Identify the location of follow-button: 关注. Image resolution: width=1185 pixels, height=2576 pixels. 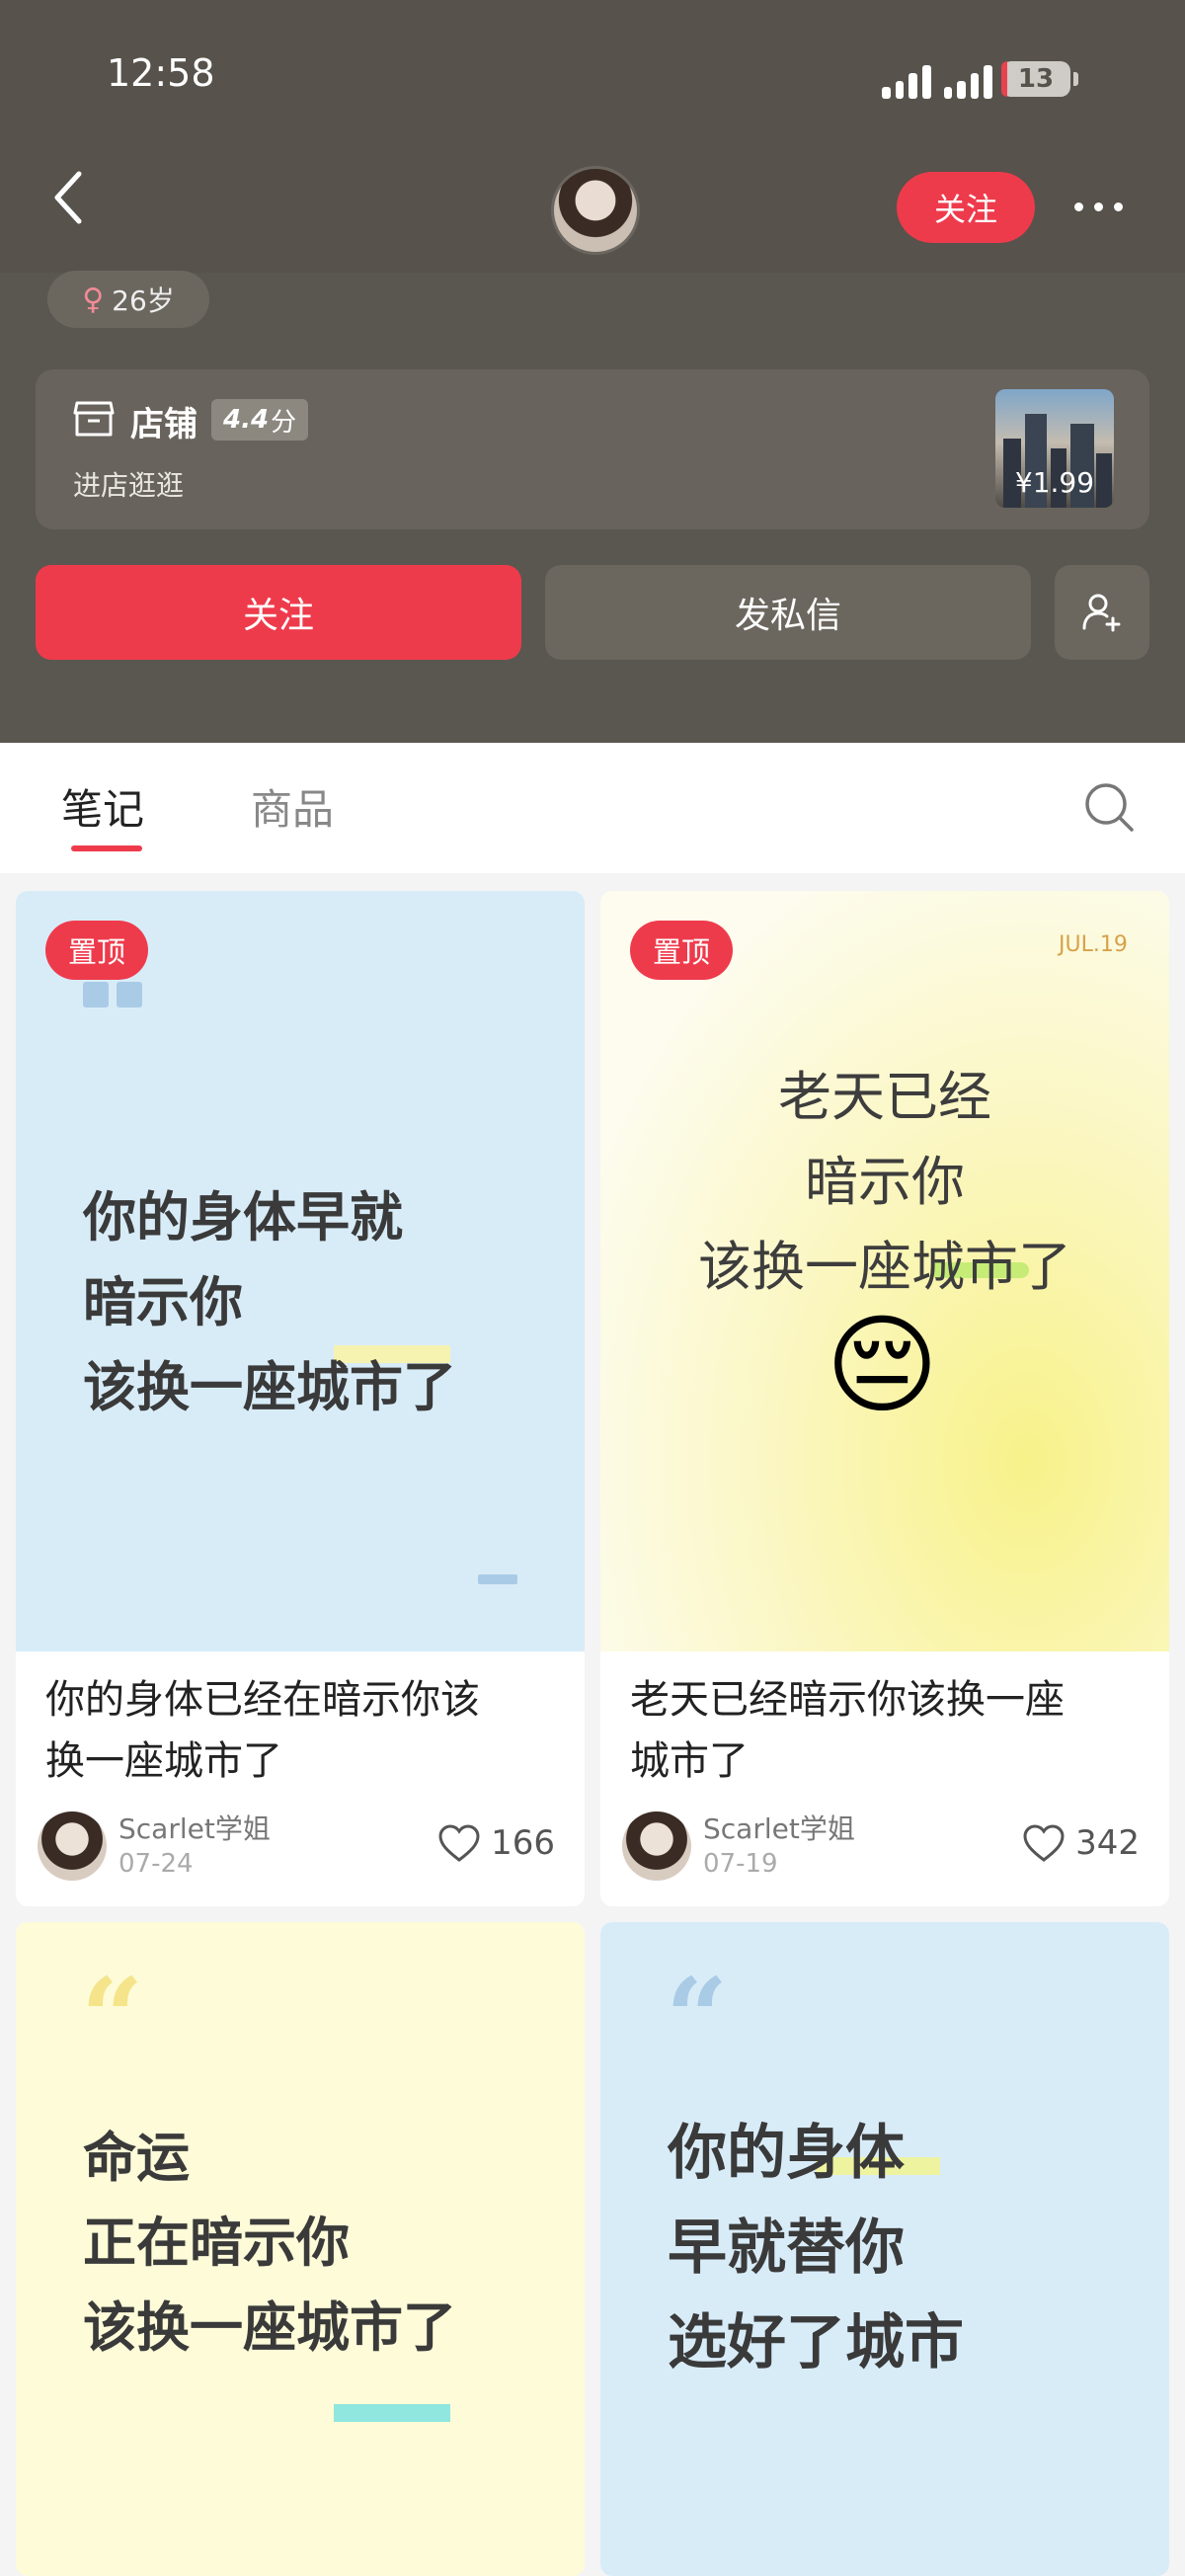
(278, 612).